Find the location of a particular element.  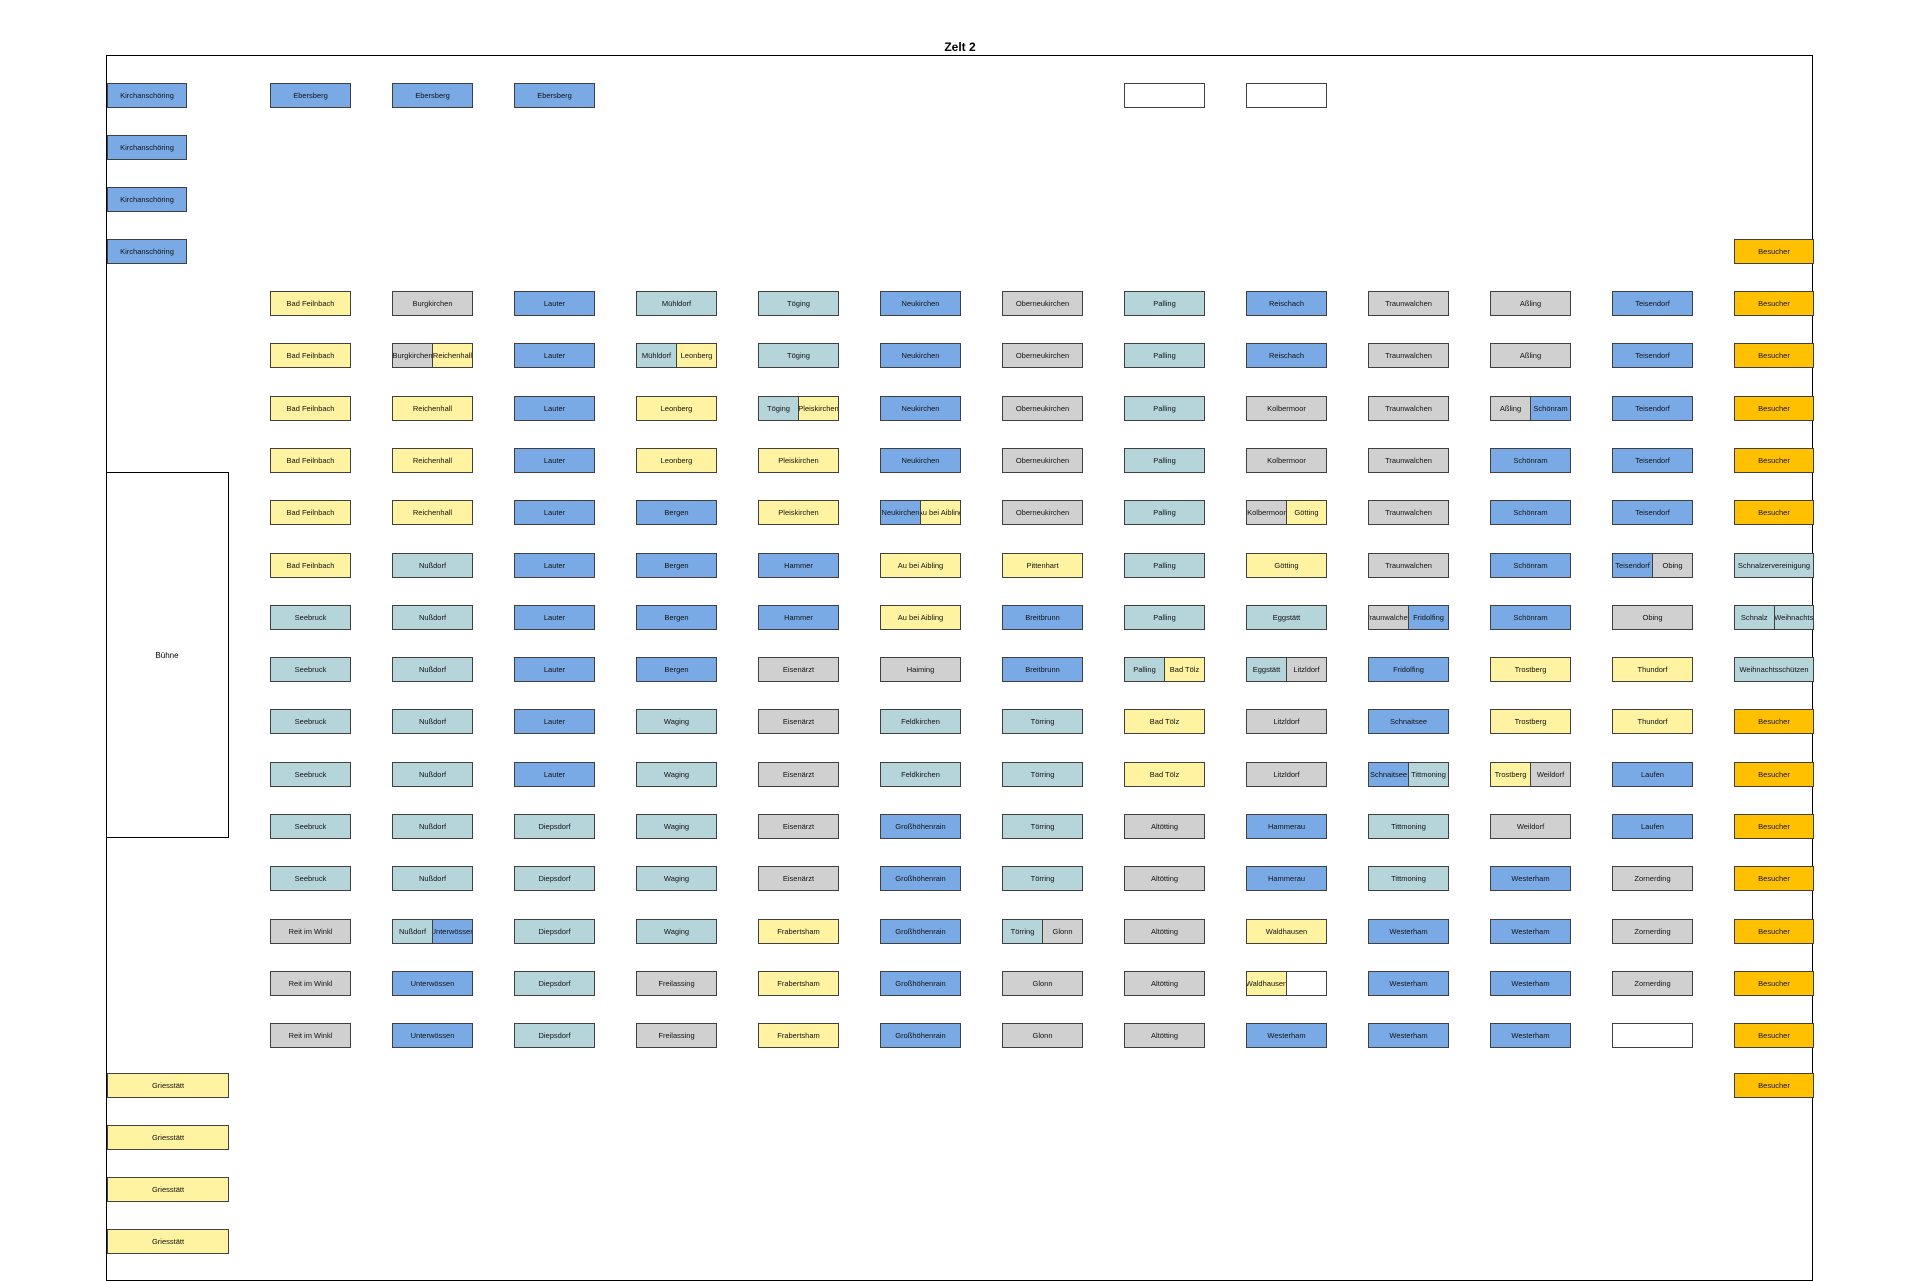

visitor-table: Schnalz Weihnachts is located at coordinates (1774, 617).